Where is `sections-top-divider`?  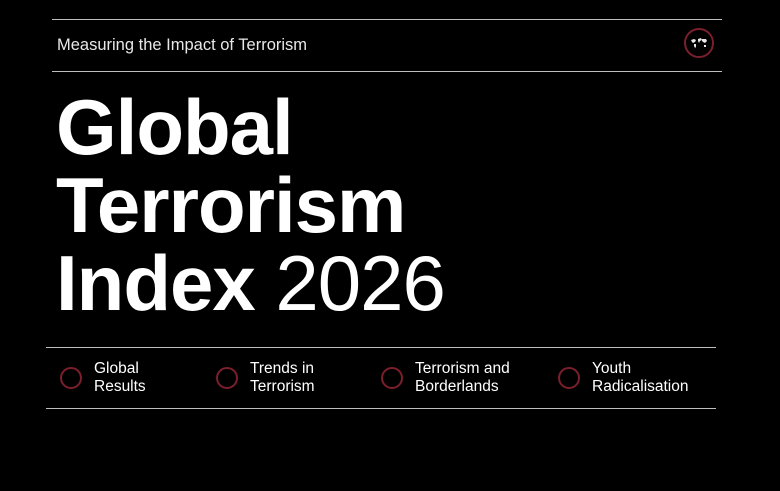
sections-top-divider is located at coordinates (381, 347).